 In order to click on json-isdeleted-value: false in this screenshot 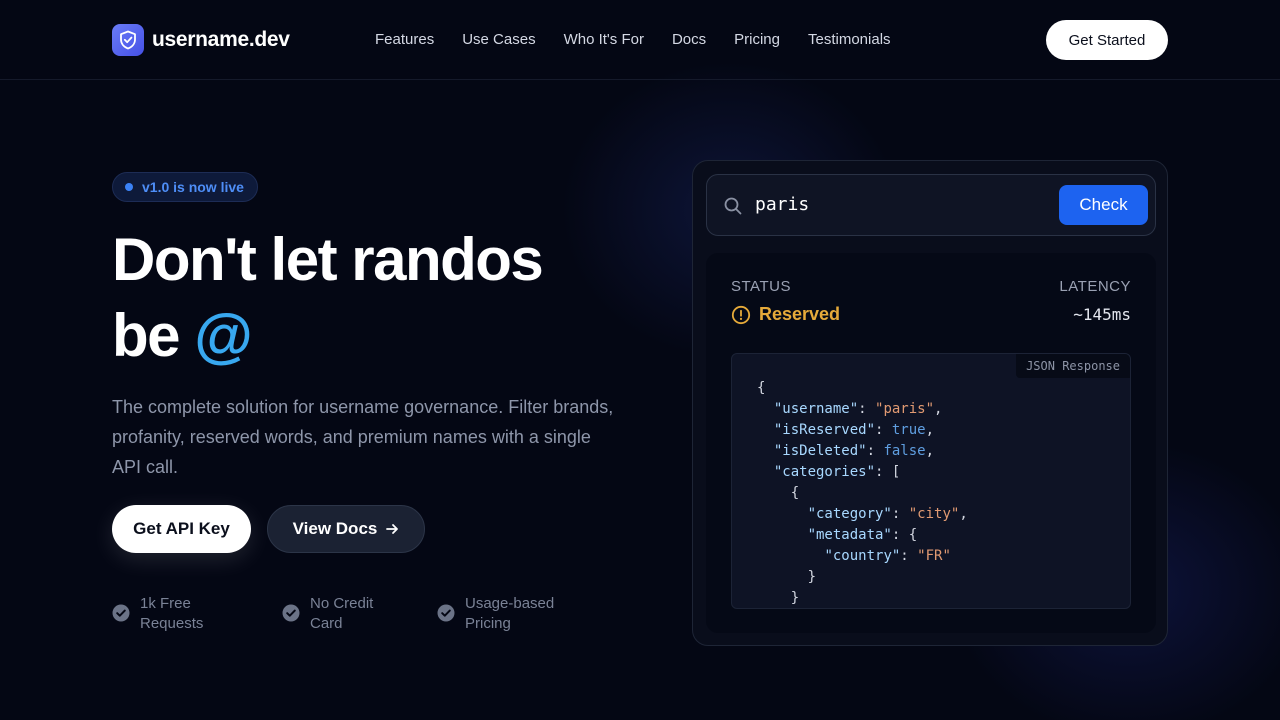, I will do `click(904, 451)`.